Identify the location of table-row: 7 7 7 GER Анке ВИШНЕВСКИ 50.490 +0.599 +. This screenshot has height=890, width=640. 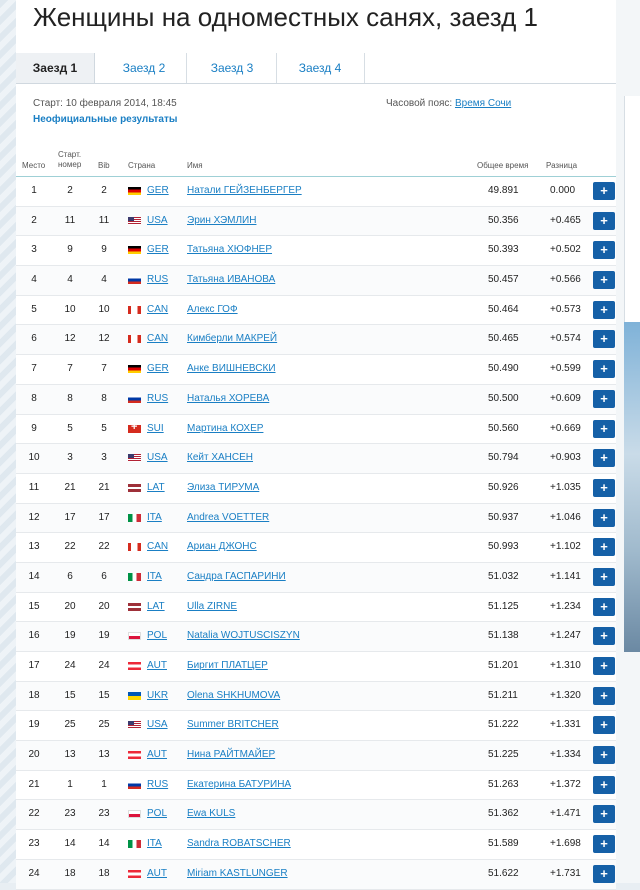
(316, 370).